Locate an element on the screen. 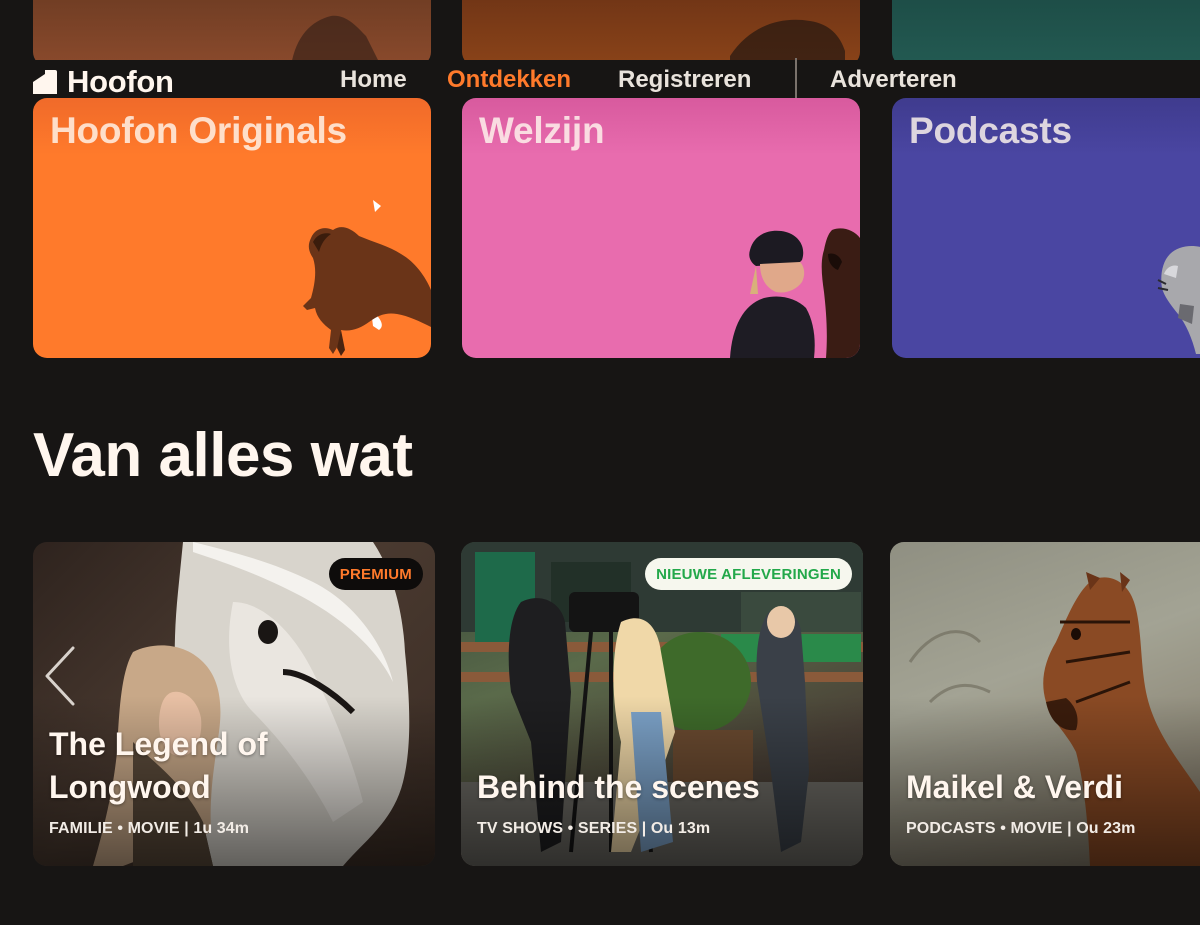  category-card-welzijn: Welzijn is located at coordinates (661, 228).